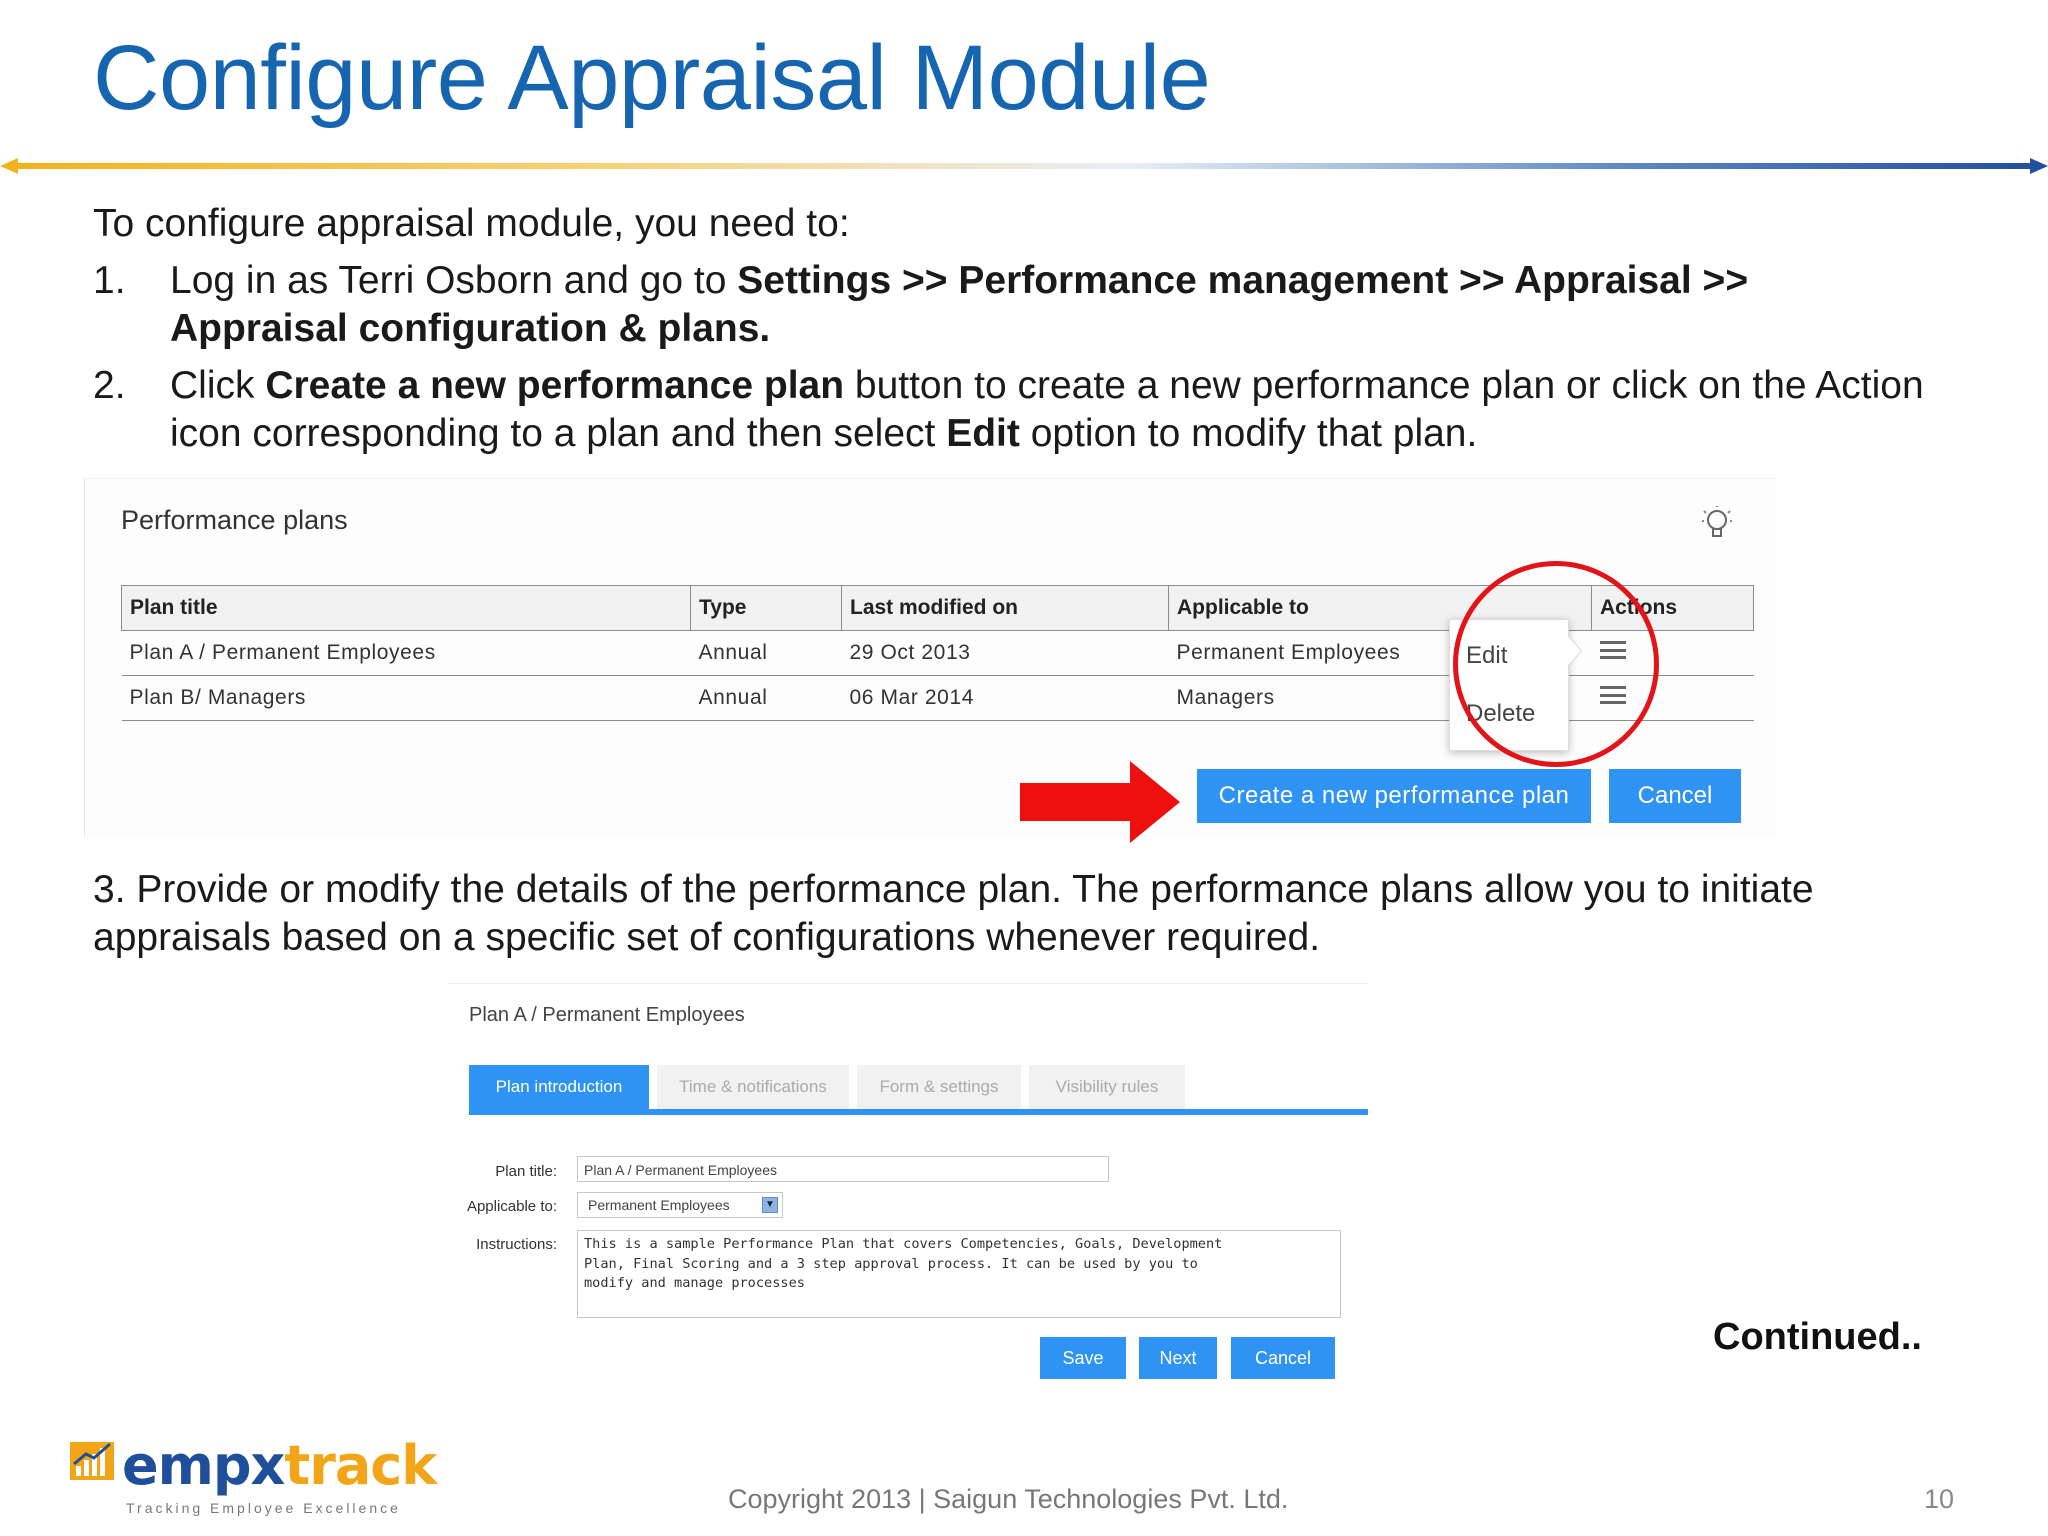  I want to click on continued-text: Continued.., so click(1817, 1337).